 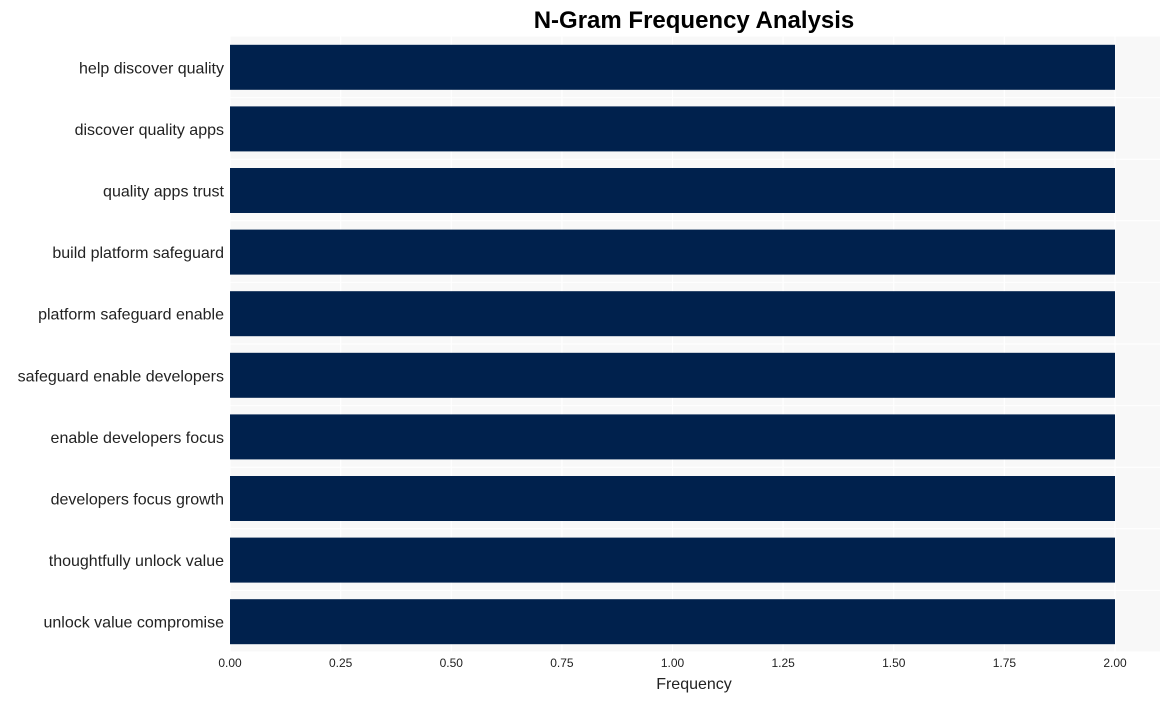 What do you see at coordinates (137, 438) in the screenshot?
I see `y-tick-label: enable developers focus` at bounding box center [137, 438].